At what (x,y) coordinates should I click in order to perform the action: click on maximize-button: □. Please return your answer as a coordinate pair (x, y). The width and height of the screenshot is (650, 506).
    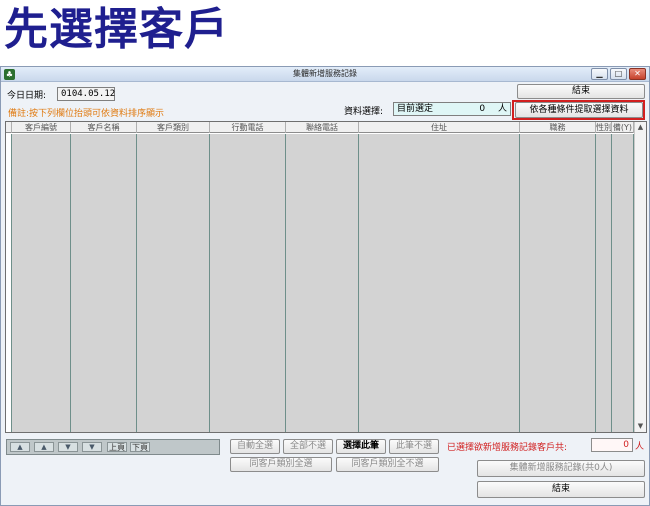
    Looking at the image, I should click on (618, 74).